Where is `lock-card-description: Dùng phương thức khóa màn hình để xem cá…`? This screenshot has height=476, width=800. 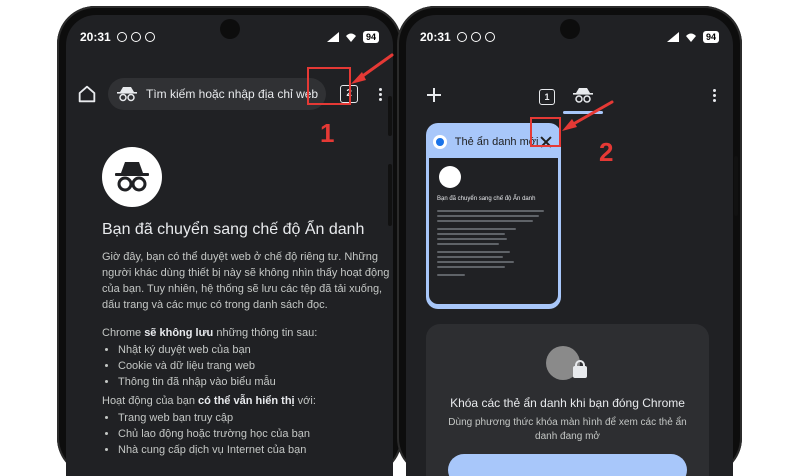
lock-card-description: Dùng phương thức khóa màn hình để xem cá… is located at coordinates (567, 429).